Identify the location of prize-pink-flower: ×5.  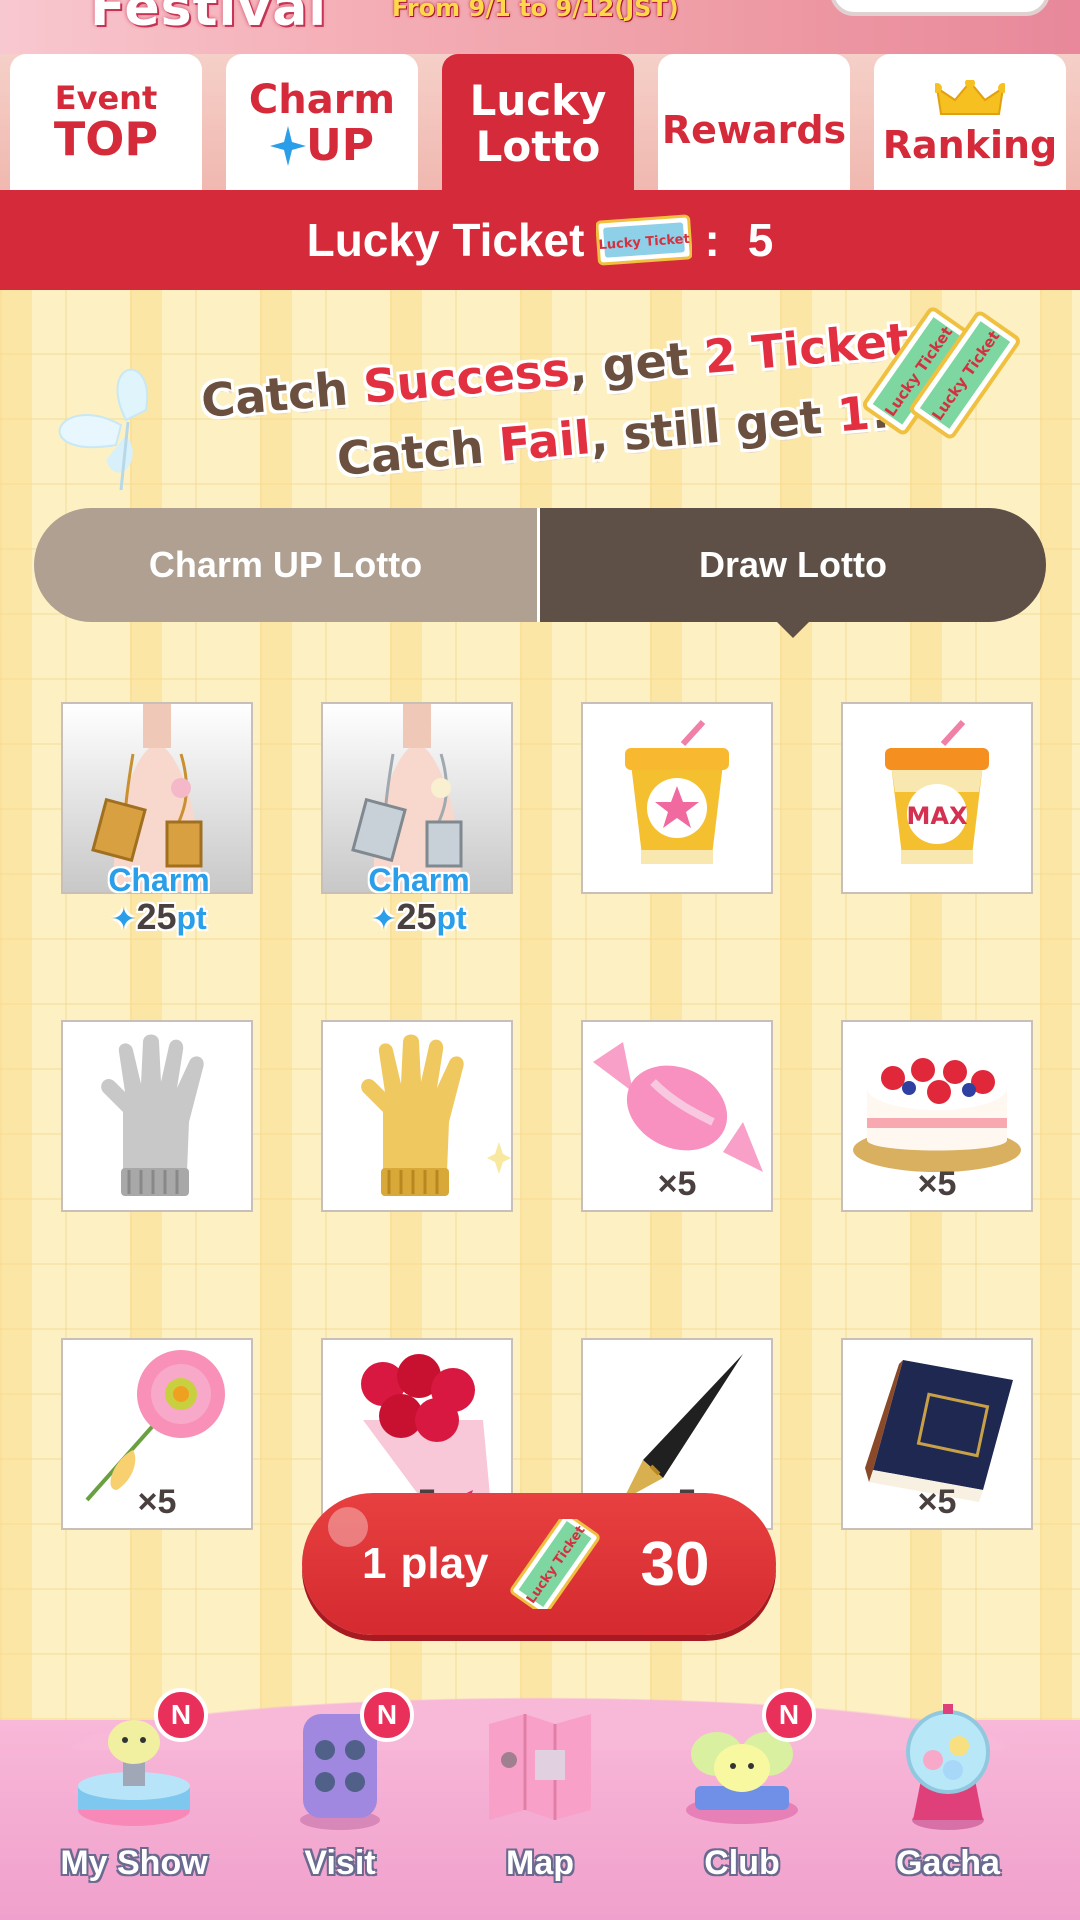
(157, 1434).